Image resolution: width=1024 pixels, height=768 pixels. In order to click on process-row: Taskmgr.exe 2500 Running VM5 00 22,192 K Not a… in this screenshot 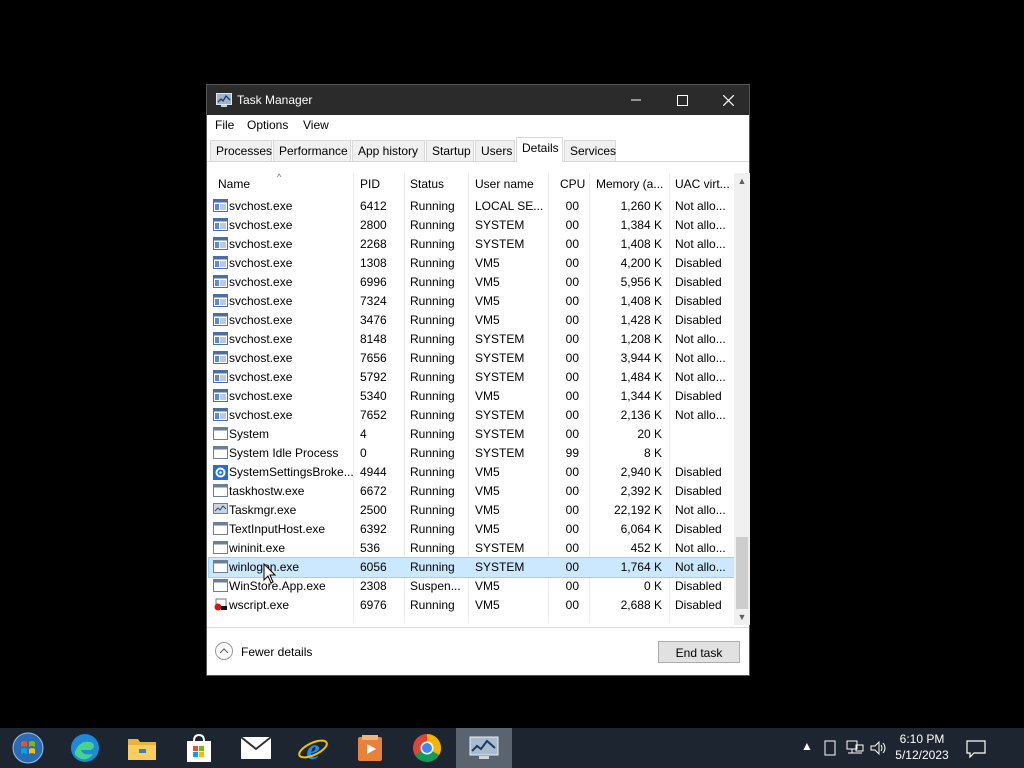, I will do `click(471, 510)`.